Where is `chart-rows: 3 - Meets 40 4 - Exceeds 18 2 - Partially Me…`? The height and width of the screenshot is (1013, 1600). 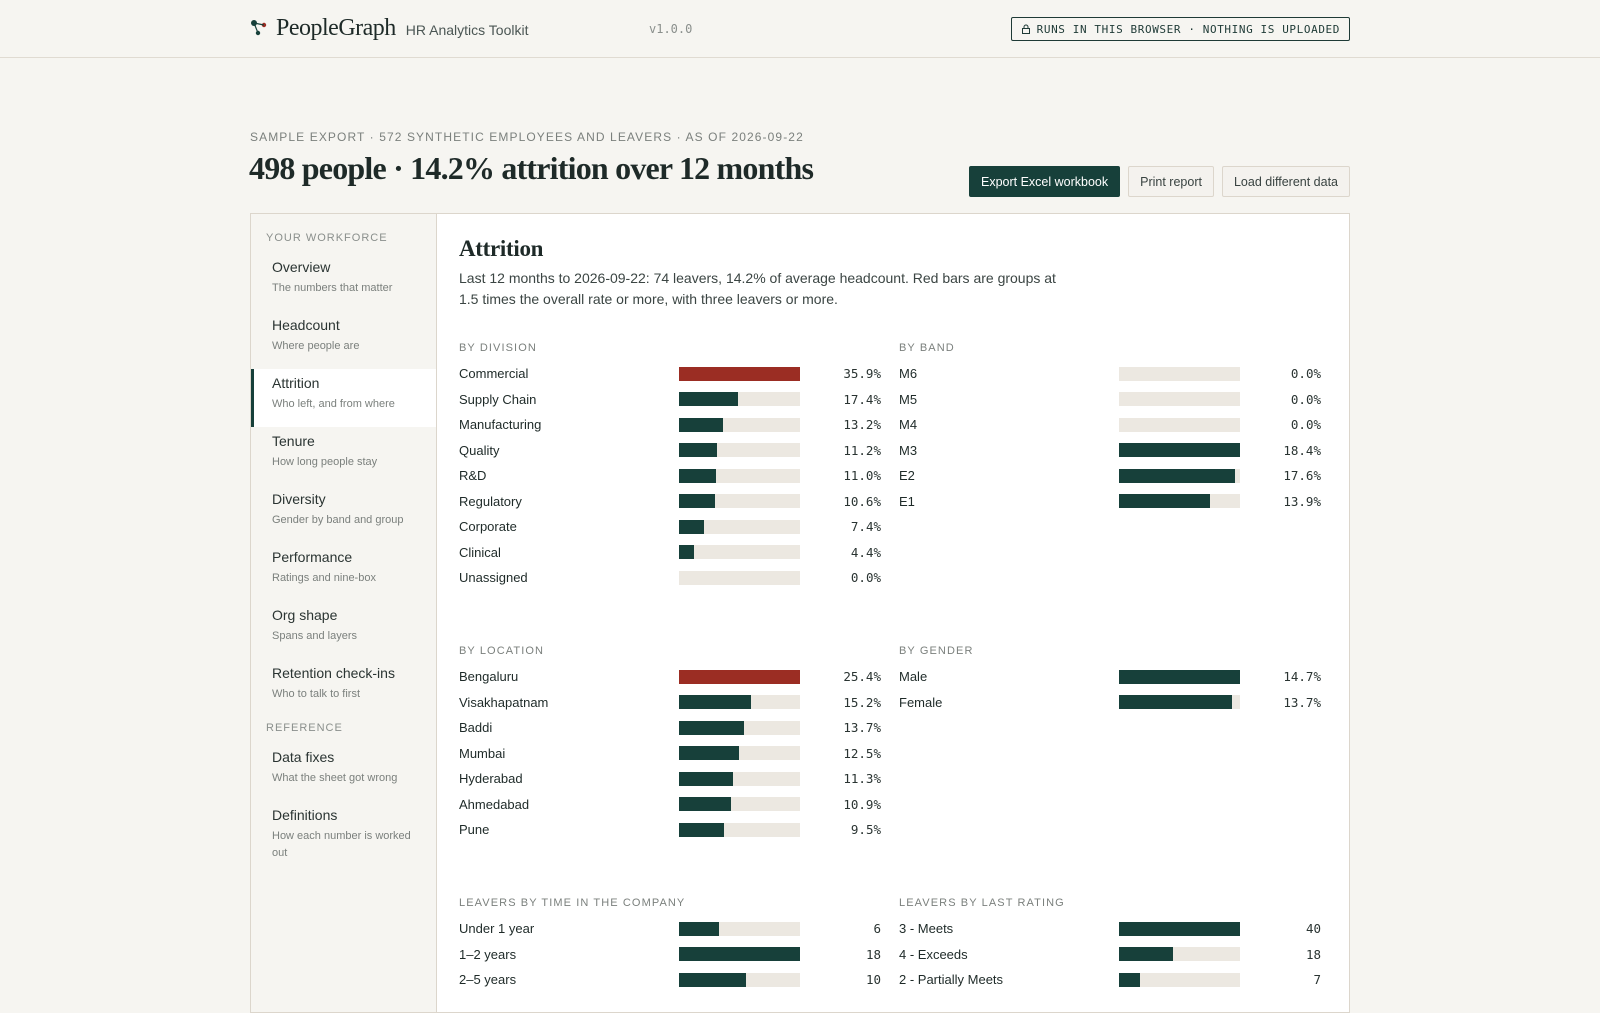 chart-rows: 3 - Meets 40 4 - Exceeds 18 2 - Partially Me… is located at coordinates (1110, 954).